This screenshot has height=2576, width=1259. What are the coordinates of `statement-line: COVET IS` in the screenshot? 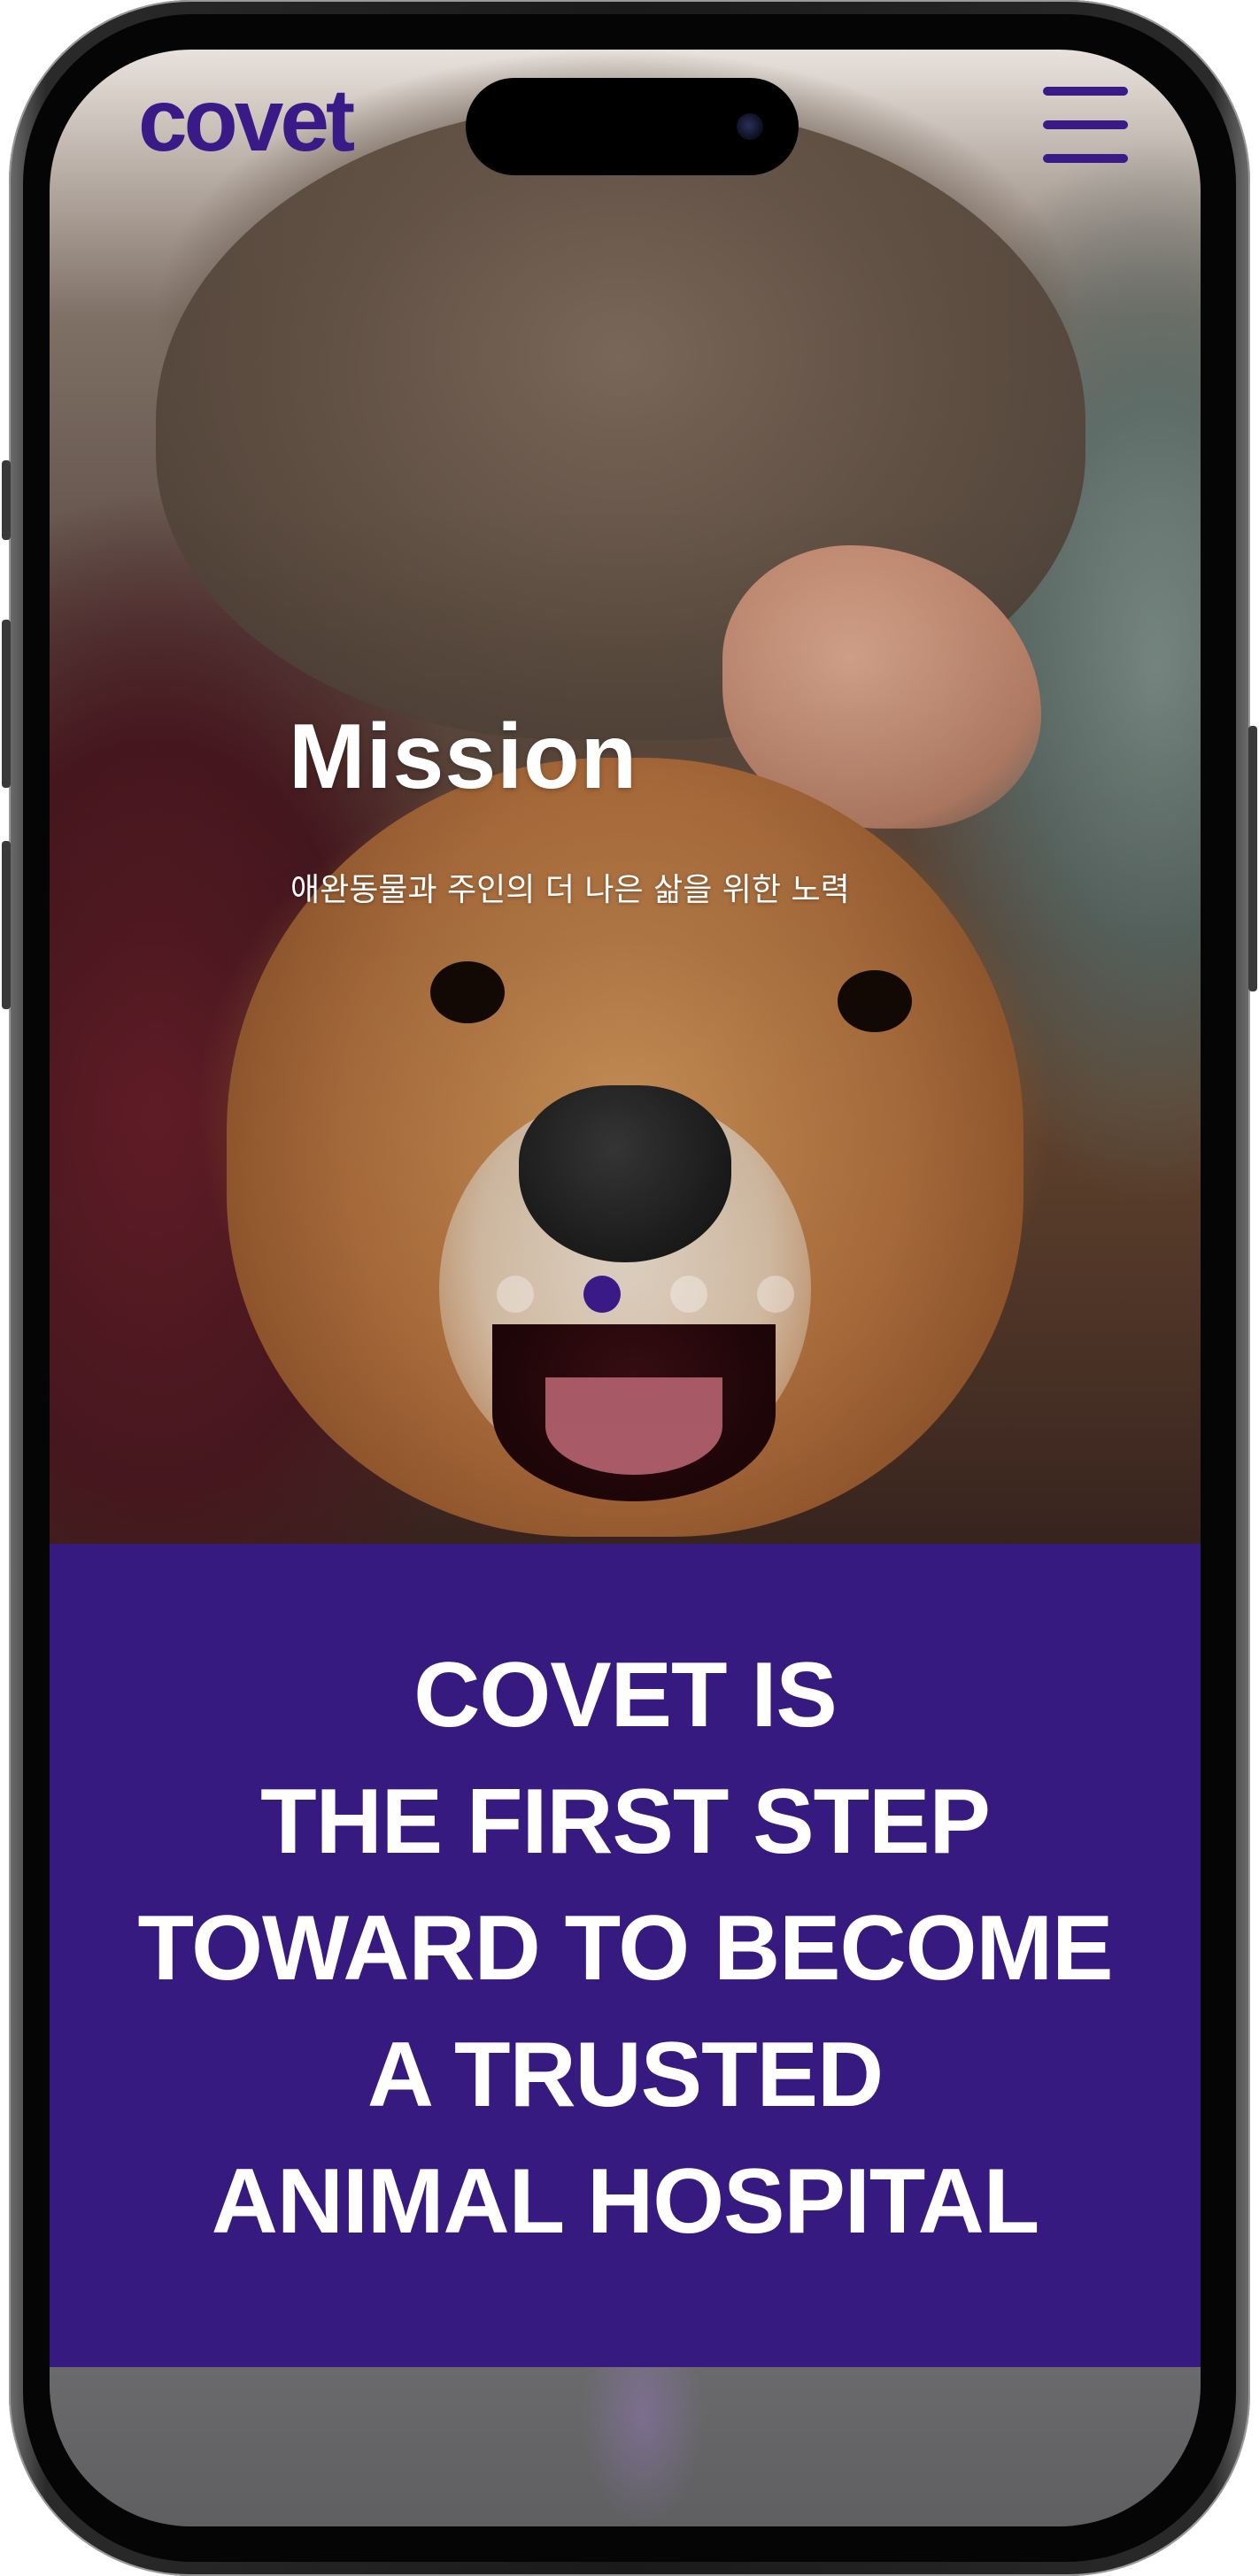 It's located at (625, 1695).